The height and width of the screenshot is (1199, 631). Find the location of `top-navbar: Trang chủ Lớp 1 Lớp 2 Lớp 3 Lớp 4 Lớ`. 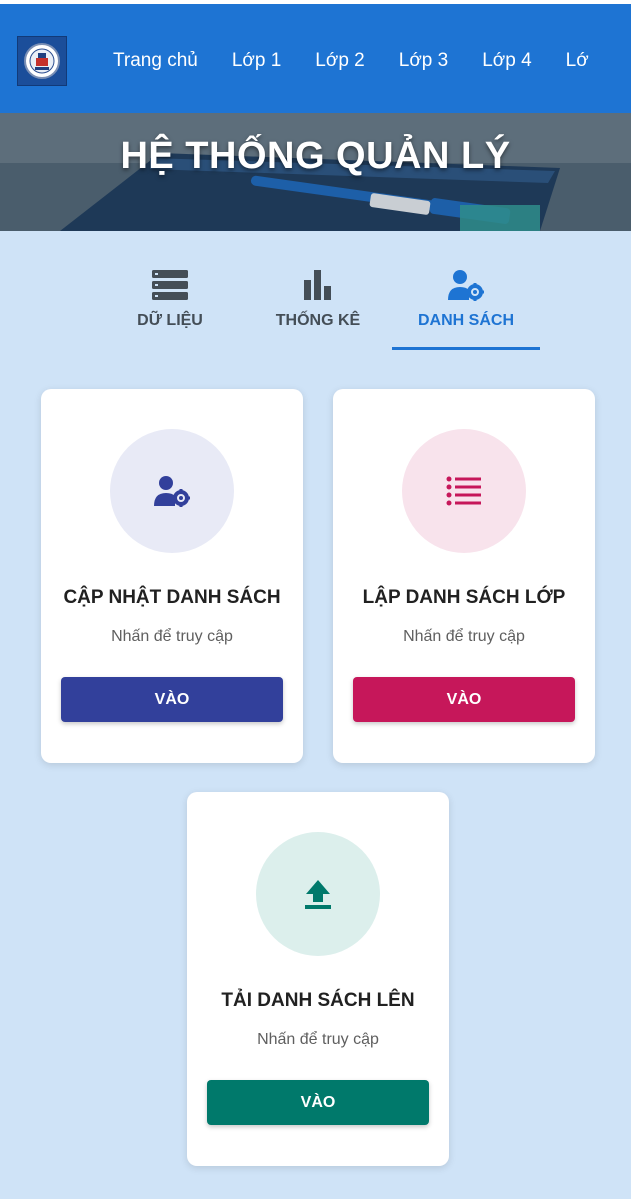

top-navbar: Trang chủ Lớp 1 Lớp 2 Lớp 3 Lớp 4 Lớ is located at coordinates (315, 56).